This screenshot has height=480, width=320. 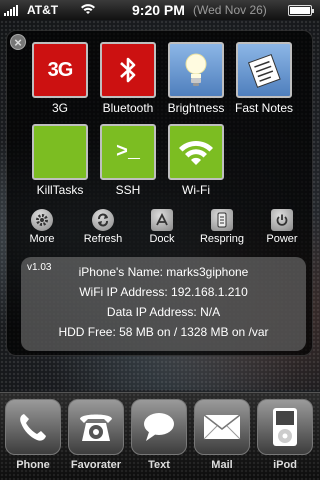 I want to click on toggle-brightness: Brightness, so click(x=196, y=78).